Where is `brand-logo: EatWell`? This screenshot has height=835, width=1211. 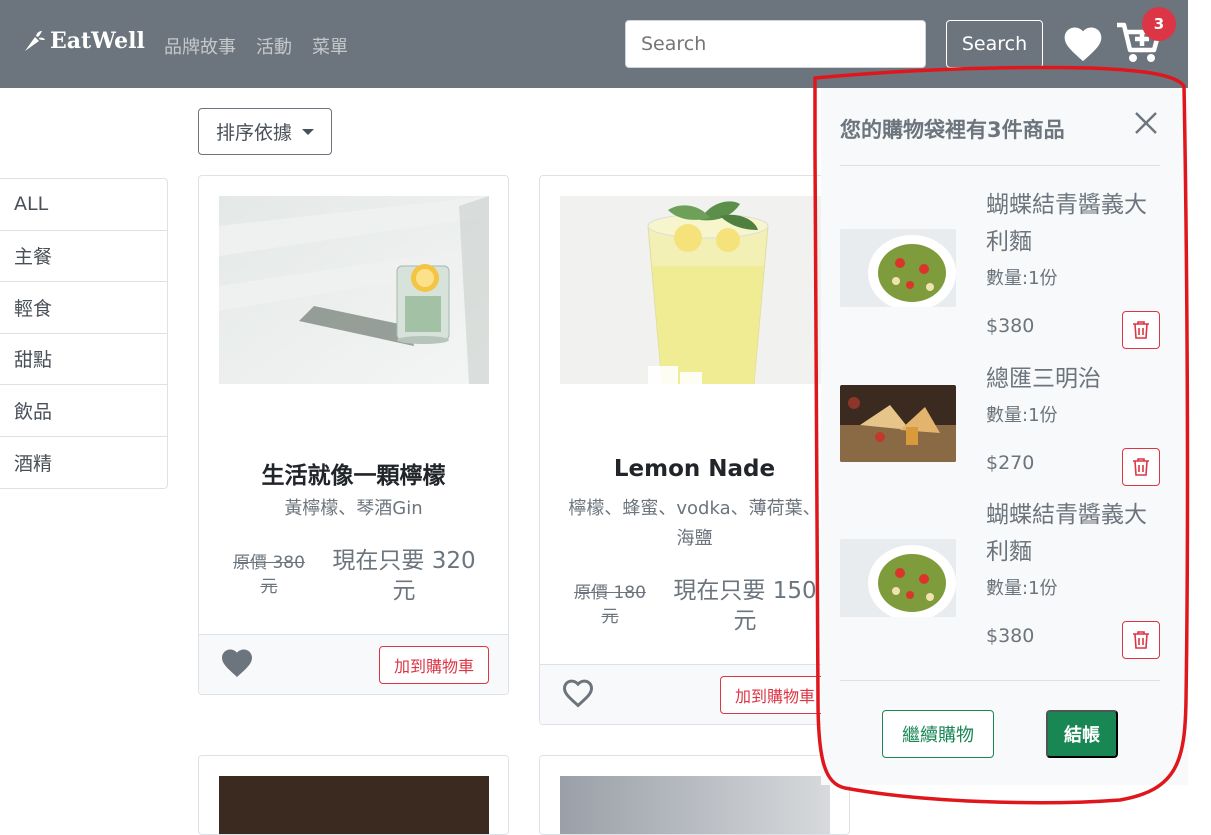 brand-logo: EatWell is located at coordinates (83, 41).